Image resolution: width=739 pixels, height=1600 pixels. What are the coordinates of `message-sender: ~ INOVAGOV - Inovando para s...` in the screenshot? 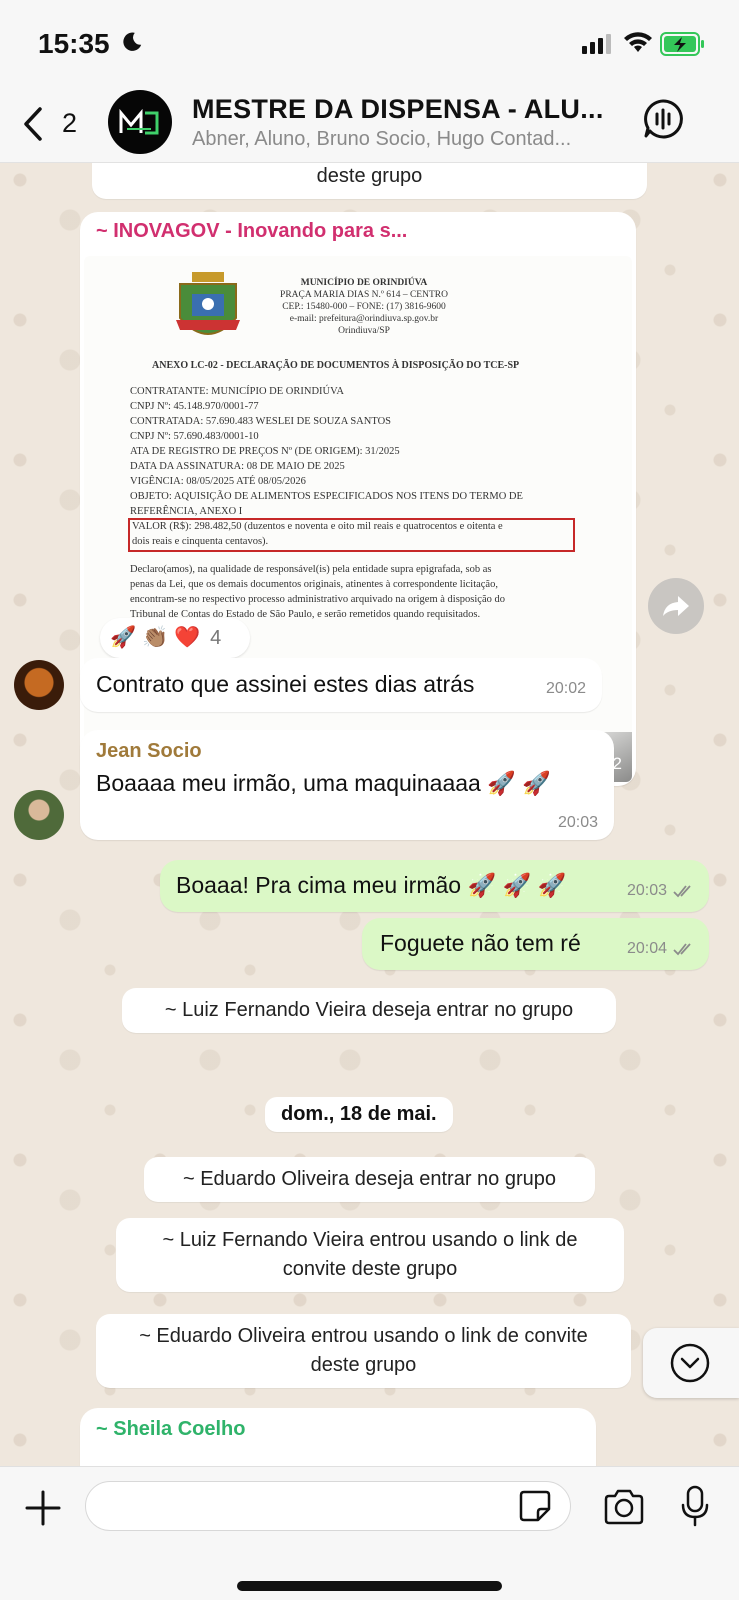 It's located at (251, 231).